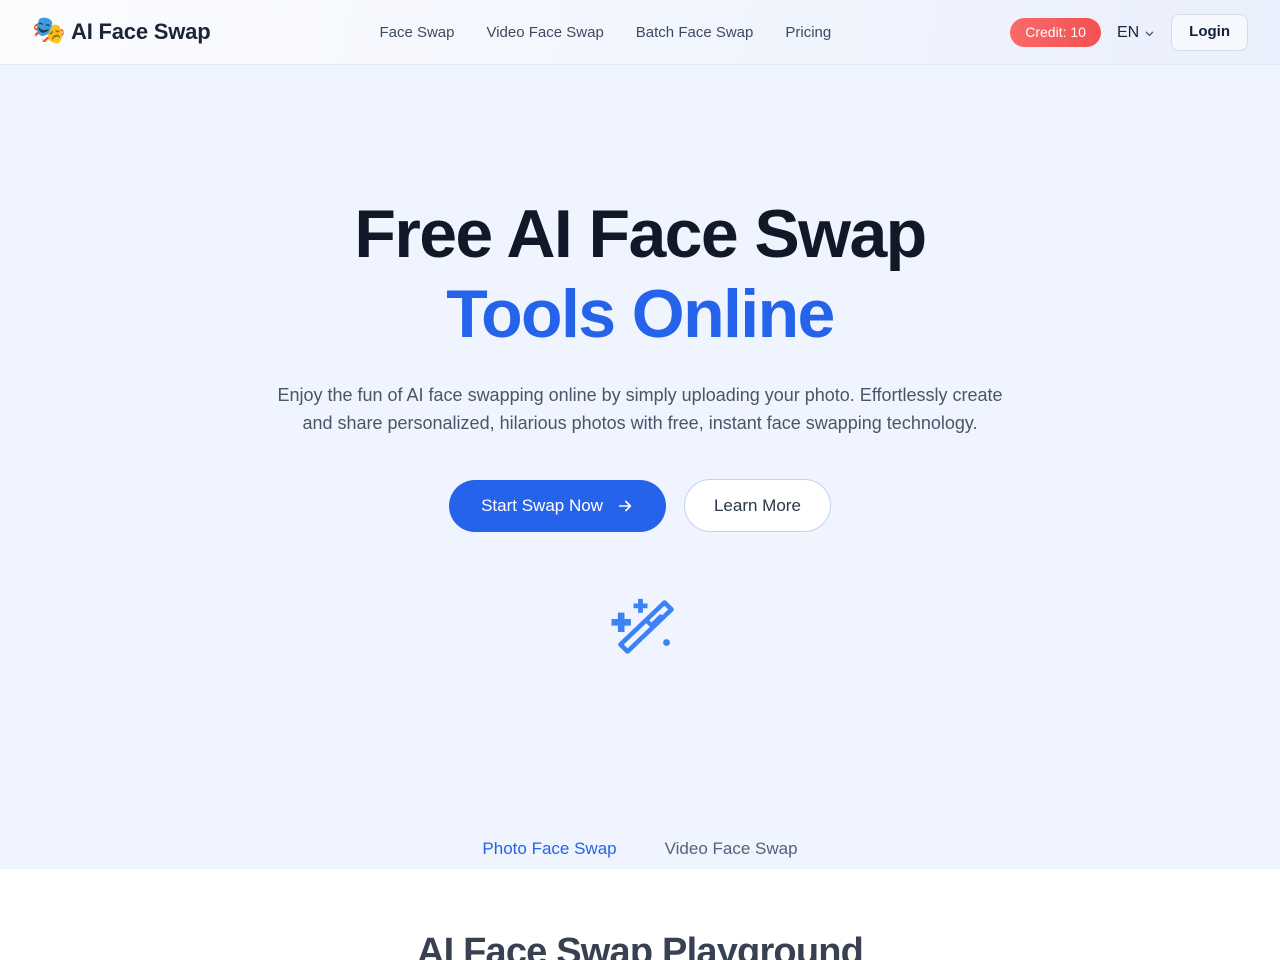 The width and height of the screenshot is (1280, 960). What do you see at coordinates (141, 31) in the screenshot?
I see `brand-name: AI Face Swap` at bounding box center [141, 31].